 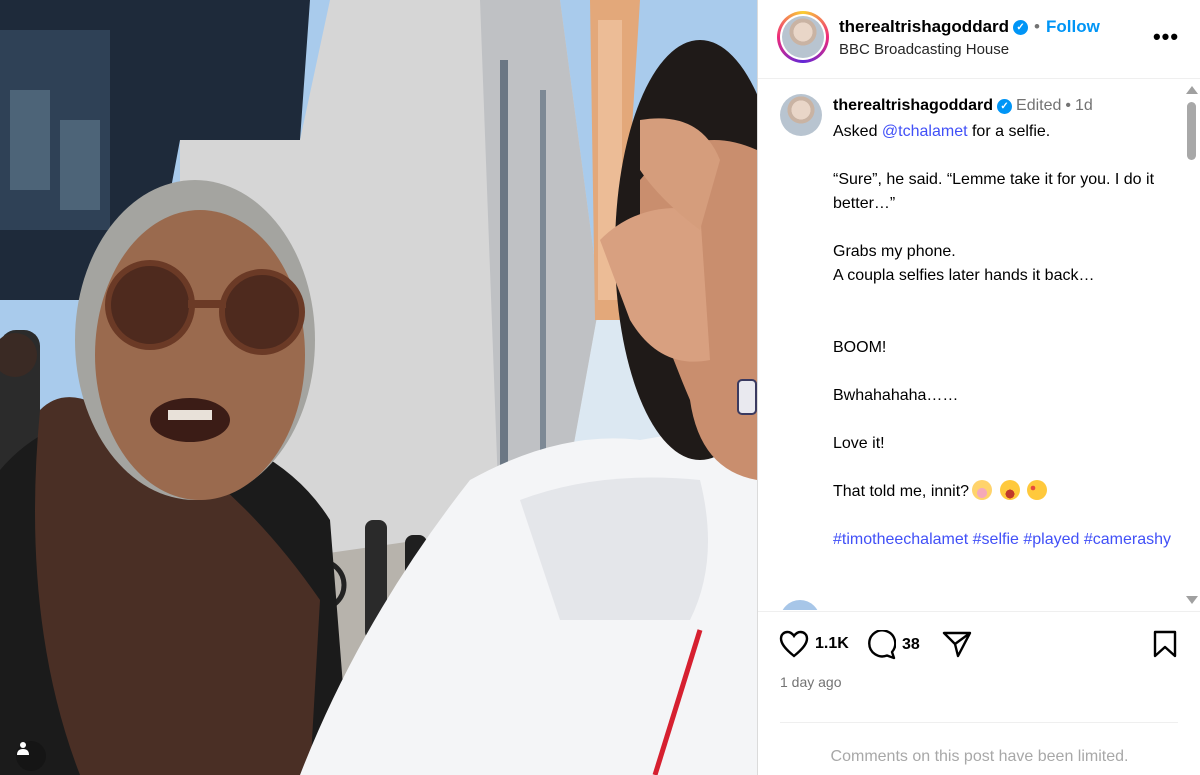 I want to click on share-button, so click(x=957, y=644).